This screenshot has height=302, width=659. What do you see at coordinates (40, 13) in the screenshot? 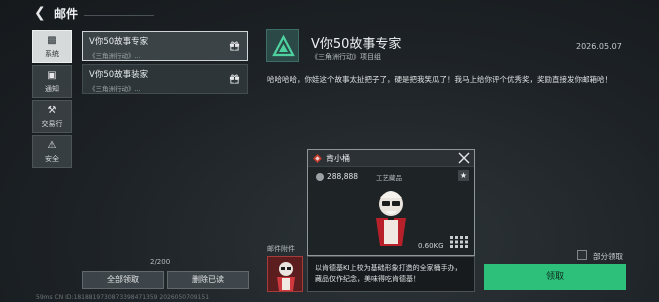
I see `back-arrow-icon: ❮` at bounding box center [40, 13].